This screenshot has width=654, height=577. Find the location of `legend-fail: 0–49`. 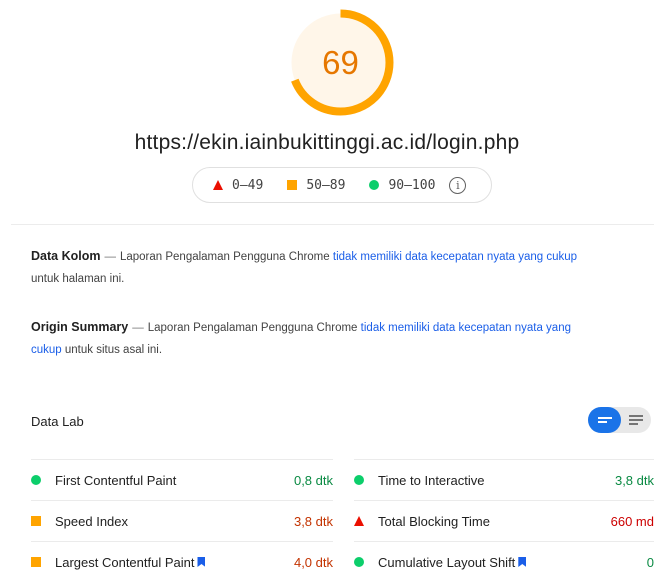

legend-fail: 0–49 is located at coordinates (238, 185).